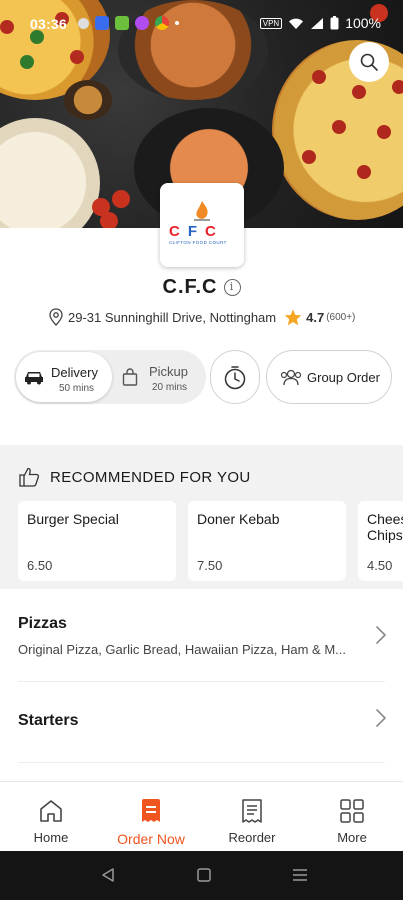 This screenshot has width=403, height=900. I want to click on dot-icon, so click(177, 23).